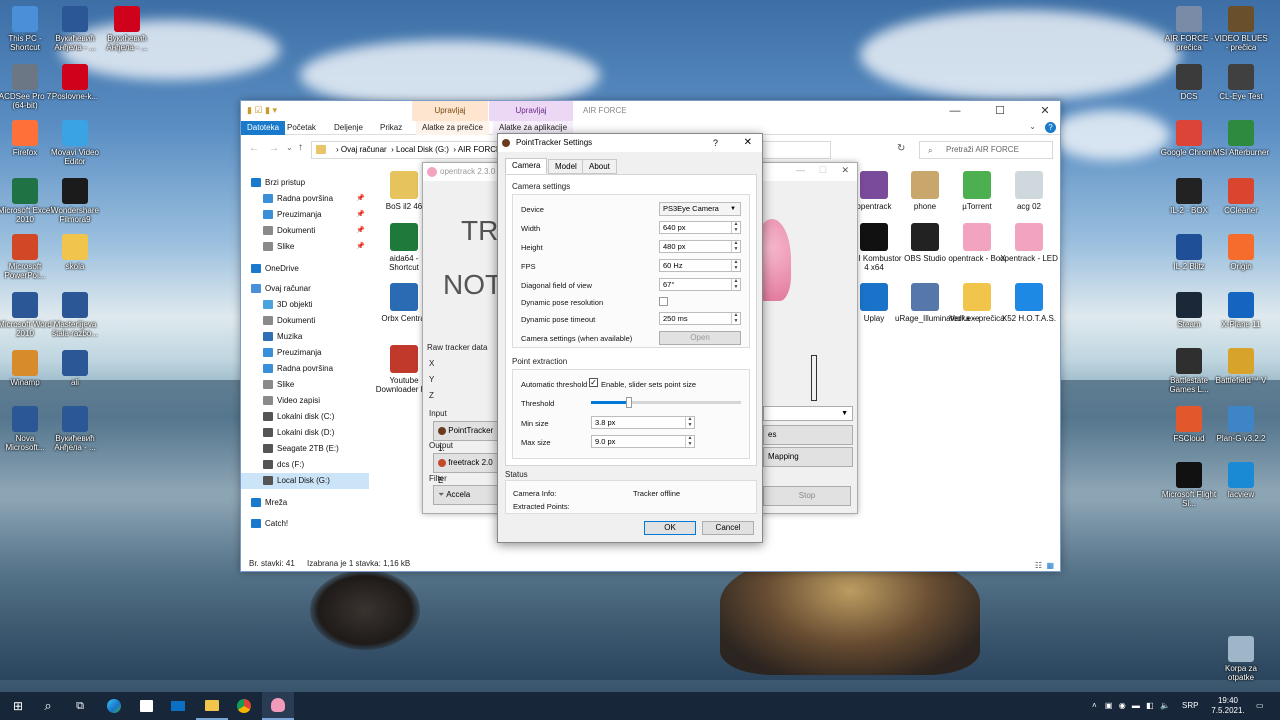  Describe the element at coordinates (452, 128) in the screenshot. I see `tab-shortcut-tools: Alatke za prečice` at that location.